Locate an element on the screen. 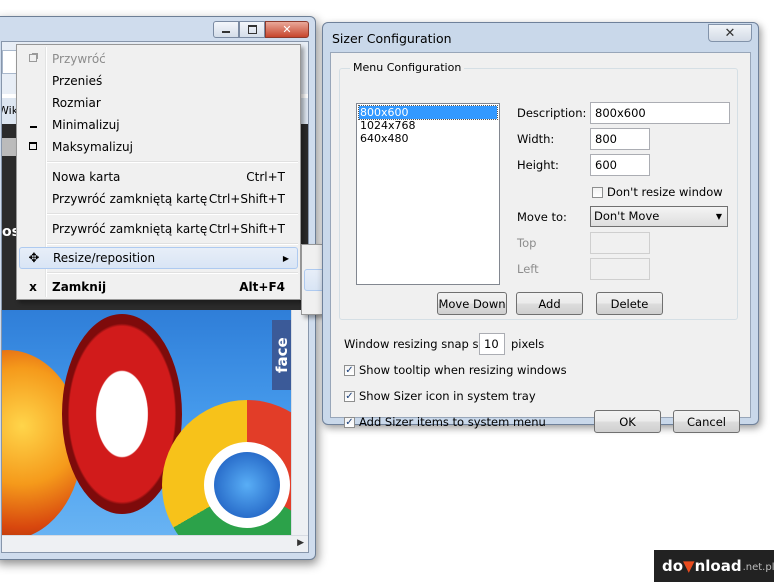  close-x-icon: x is located at coordinates (33, 287).